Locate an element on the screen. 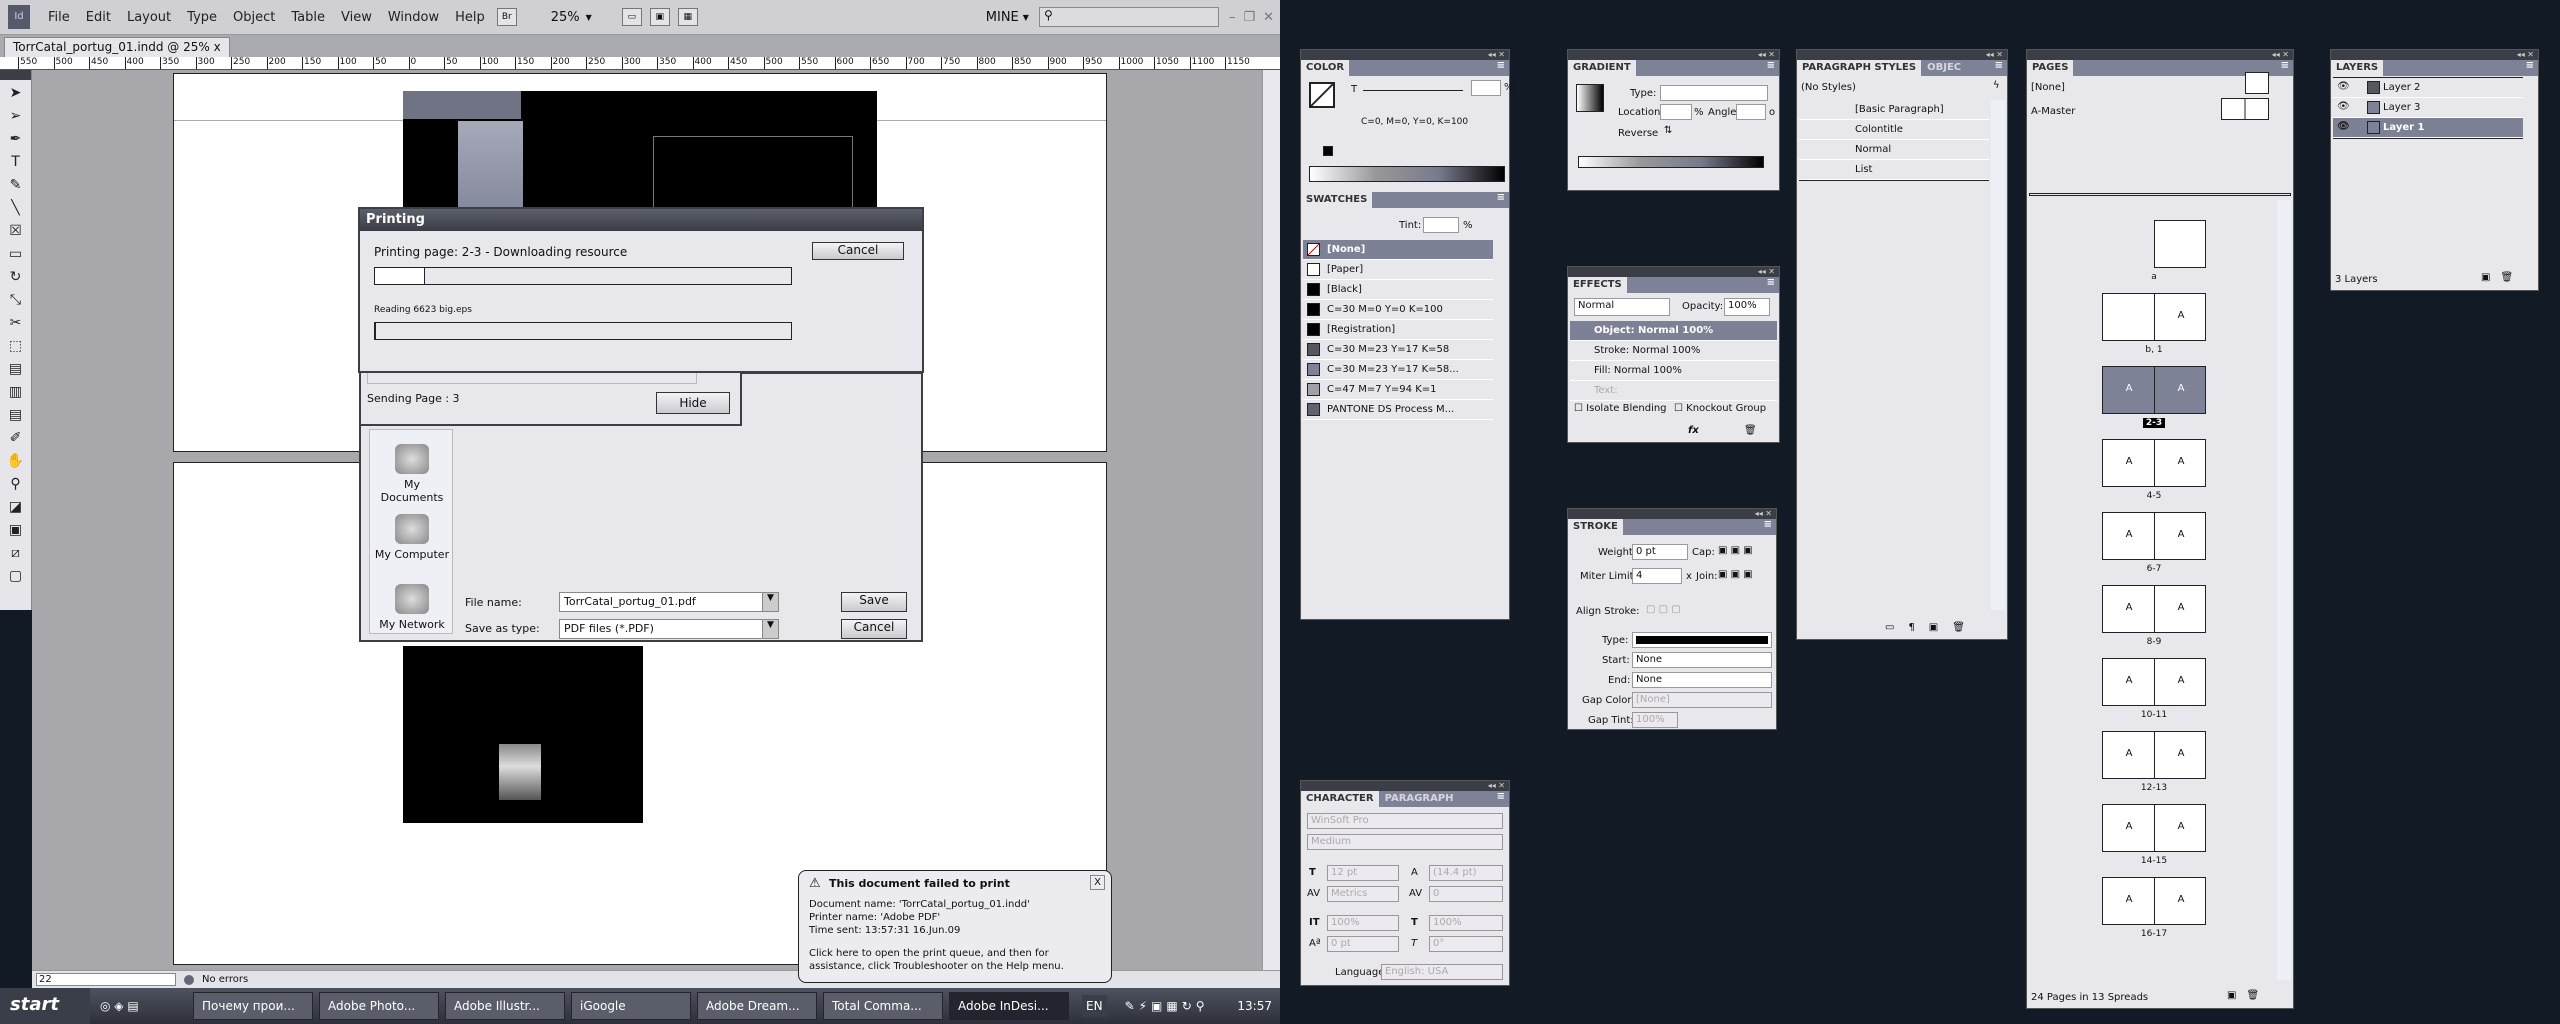 This screenshot has height=1024, width=2560. page-spread-thumb: A is located at coordinates (2154, 317).